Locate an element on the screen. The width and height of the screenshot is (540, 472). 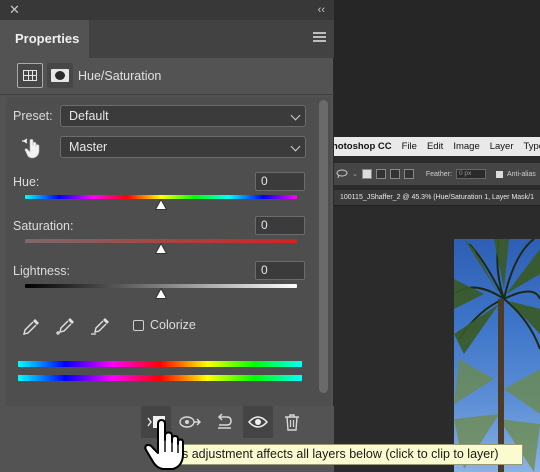
menu-layer: Layer is located at coordinates (502, 146).